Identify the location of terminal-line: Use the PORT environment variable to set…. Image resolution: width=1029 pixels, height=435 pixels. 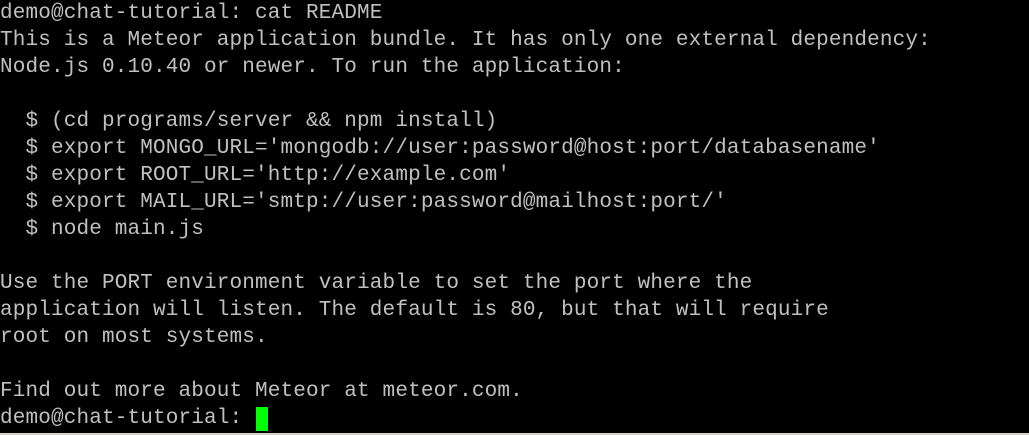
(376, 283).